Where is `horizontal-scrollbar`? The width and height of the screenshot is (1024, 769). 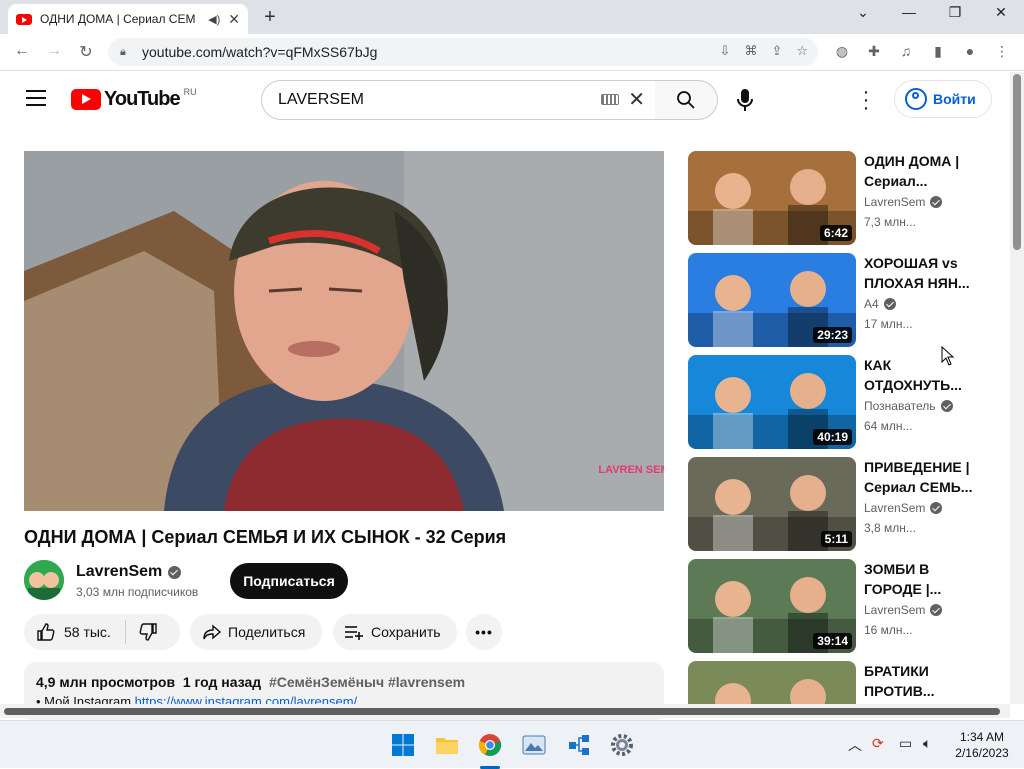 horizontal-scrollbar is located at coordinates (505, 711).